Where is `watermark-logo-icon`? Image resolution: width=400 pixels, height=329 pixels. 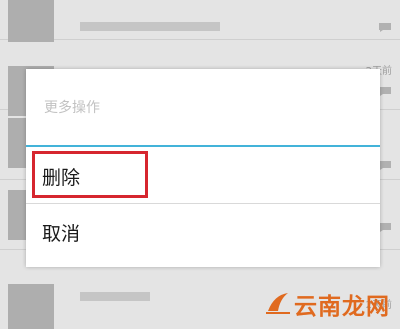 watermark-logo-icon is located at coordinates (278, 302).